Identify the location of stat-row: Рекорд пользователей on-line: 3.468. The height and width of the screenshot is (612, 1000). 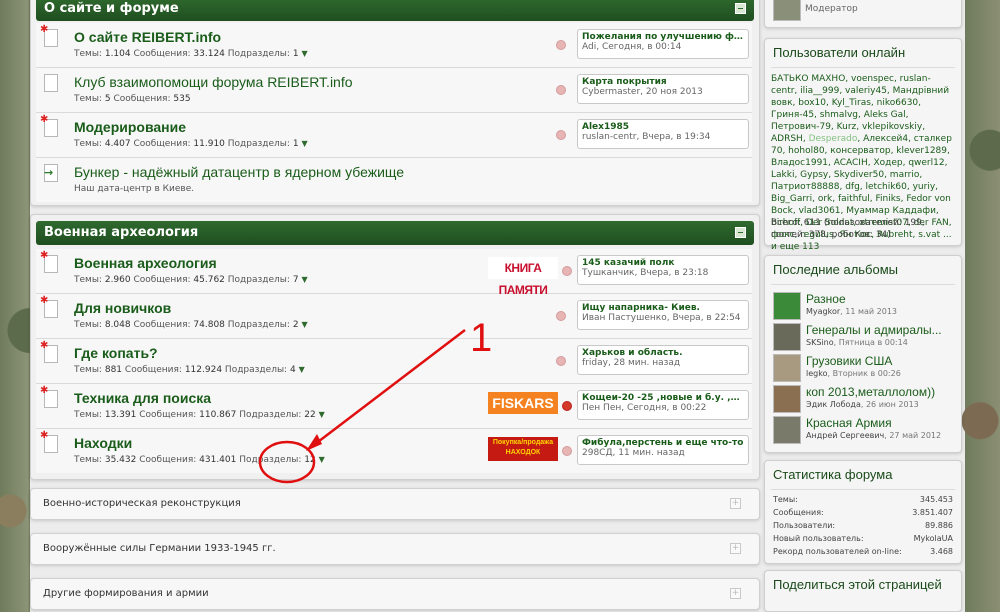
(863, 551).